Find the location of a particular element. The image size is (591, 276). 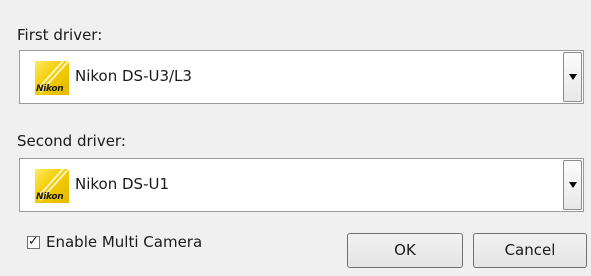

second-driver-dropdown-button is located at coordinates (572, 185).